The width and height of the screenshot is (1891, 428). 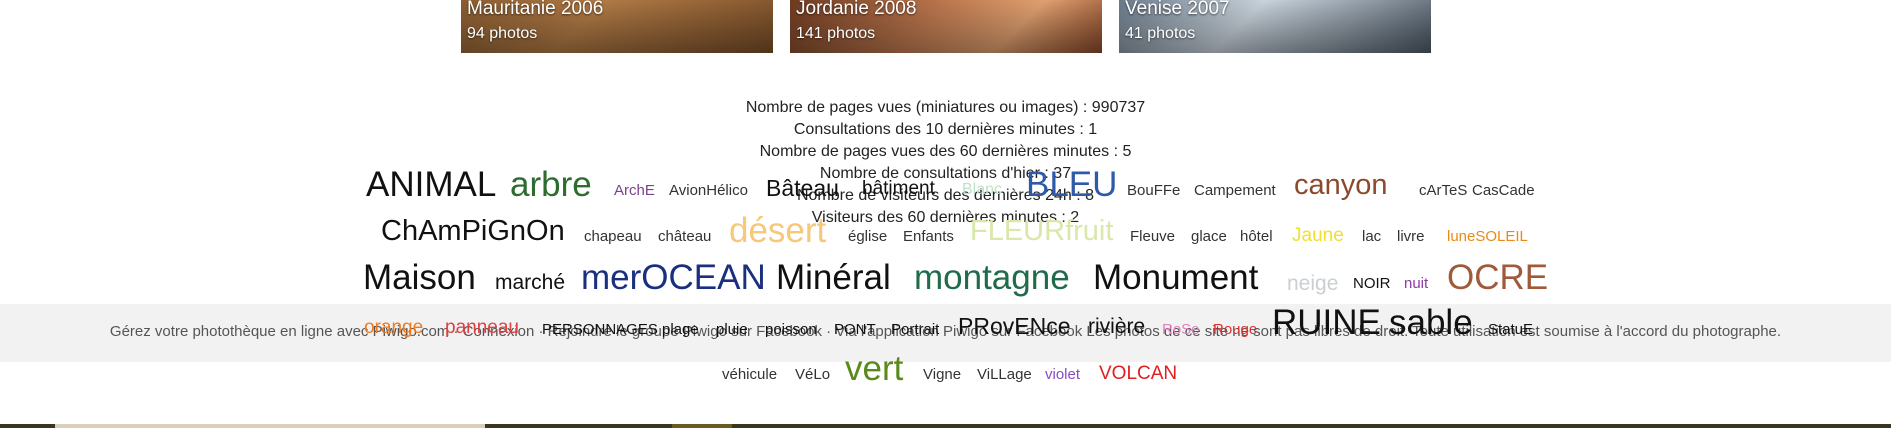 What do you see at coordinates (1062, 374) in the screenshot?
I see `tag-link: violet` at bounding box center [1062, 374].